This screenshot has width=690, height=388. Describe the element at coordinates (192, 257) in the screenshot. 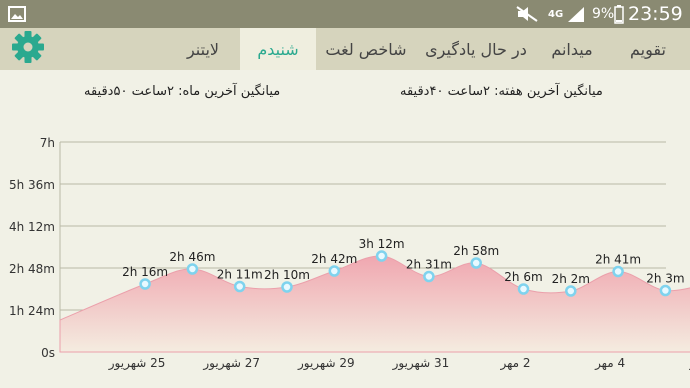

I see `data-label: 2h 46m` at that location.